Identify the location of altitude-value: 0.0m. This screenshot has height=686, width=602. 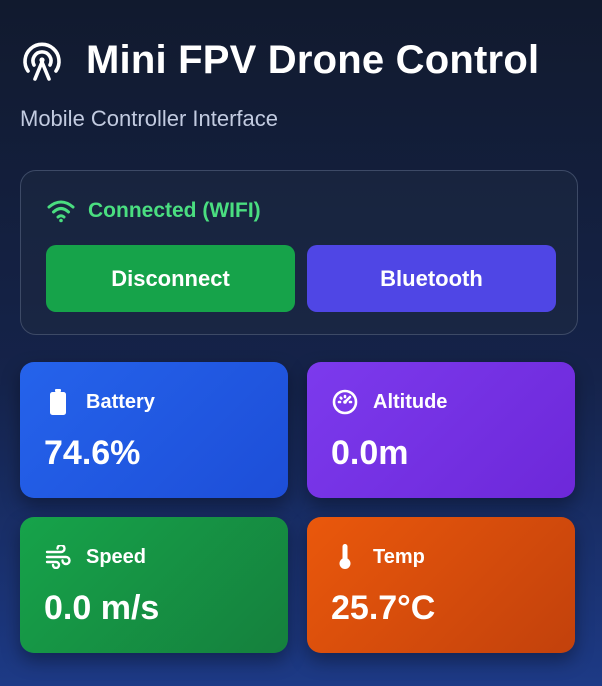
(370, 453).